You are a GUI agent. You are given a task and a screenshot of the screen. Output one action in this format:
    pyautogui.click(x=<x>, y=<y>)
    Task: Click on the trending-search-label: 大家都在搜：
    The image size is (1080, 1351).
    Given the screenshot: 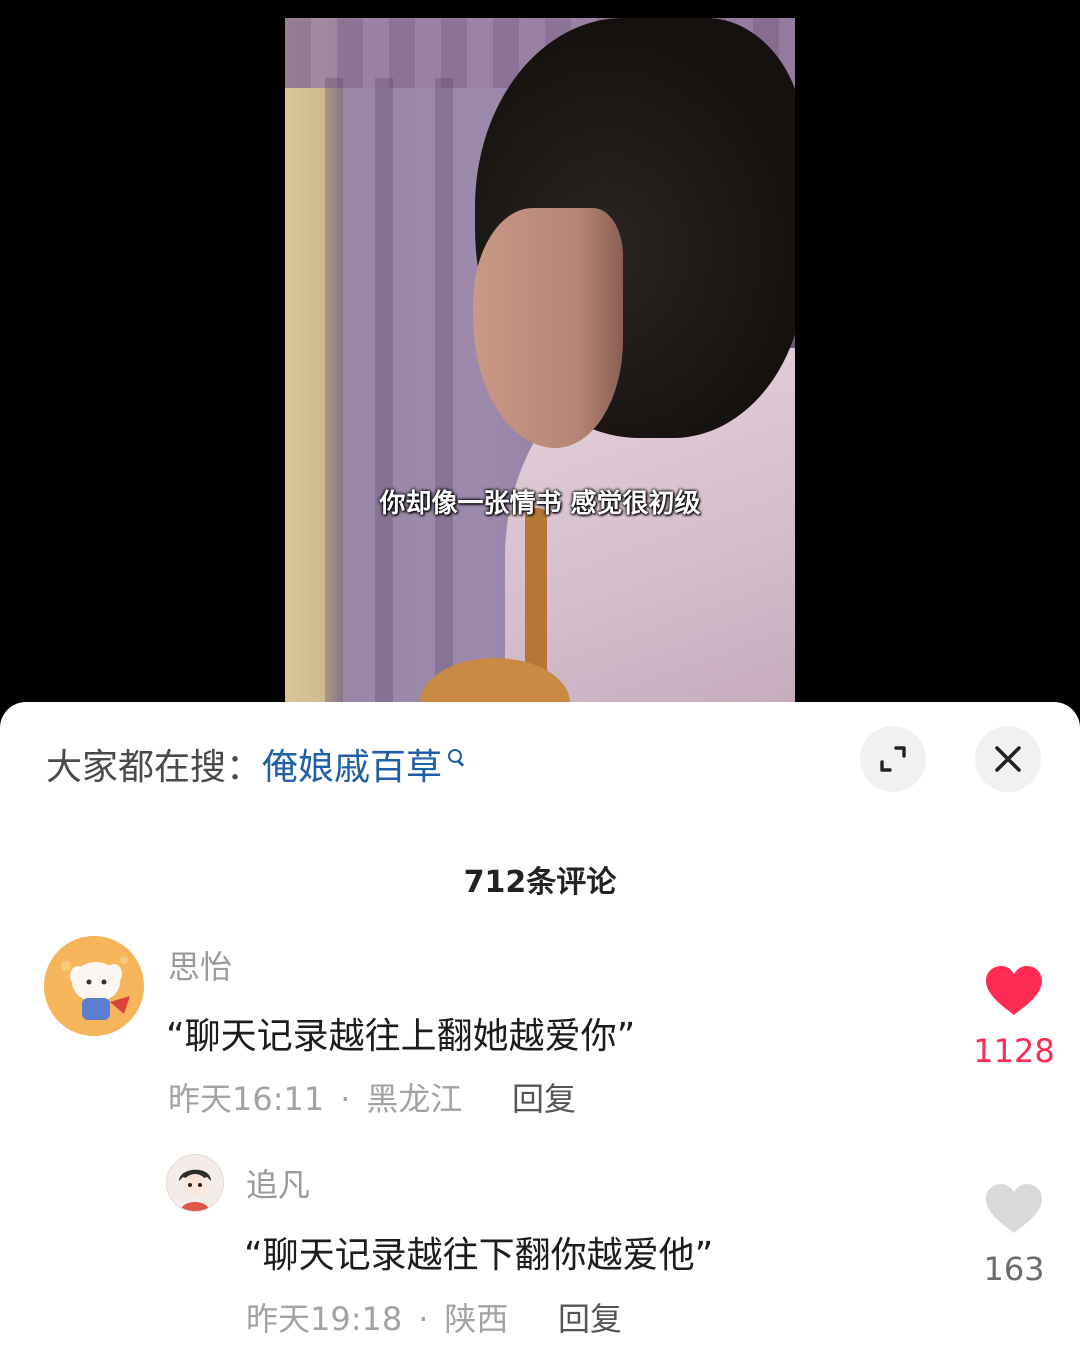 What is the action you would take?
    pyautogui.click(x=154, y=767)
    